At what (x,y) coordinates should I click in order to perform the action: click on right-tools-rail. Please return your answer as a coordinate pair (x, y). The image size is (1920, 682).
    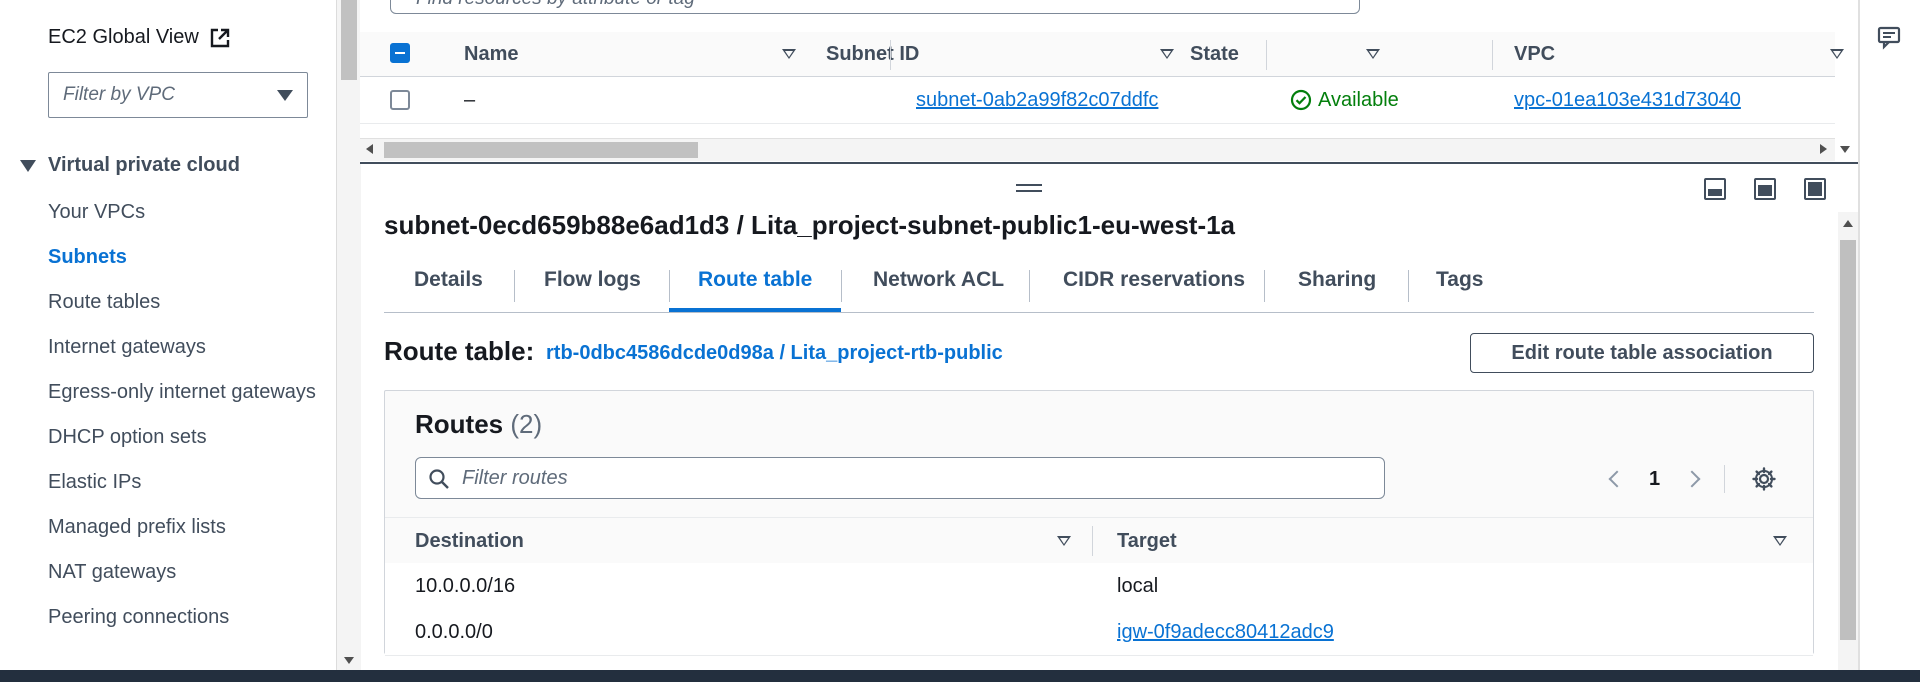
    Looking at the image, I should click on (1890, 335).